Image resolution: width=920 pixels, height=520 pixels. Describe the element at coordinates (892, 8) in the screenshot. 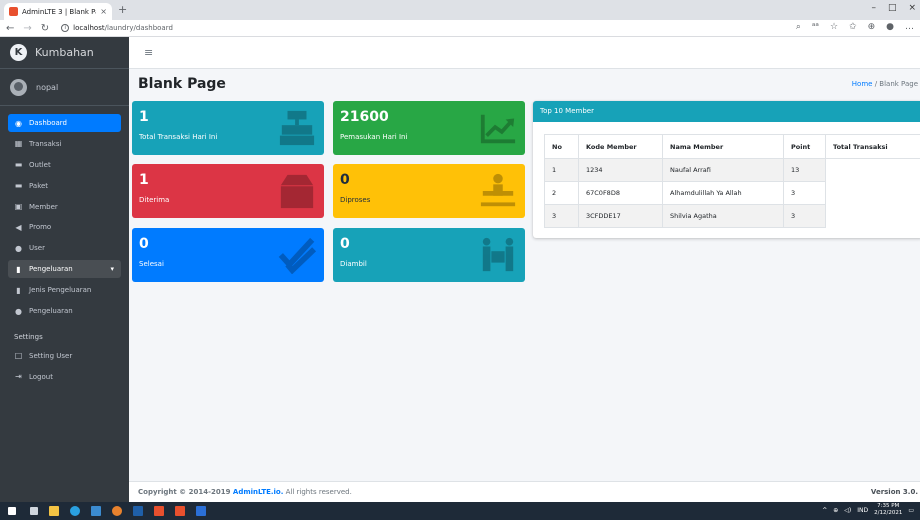

I see `maximize-button: □` at that location.